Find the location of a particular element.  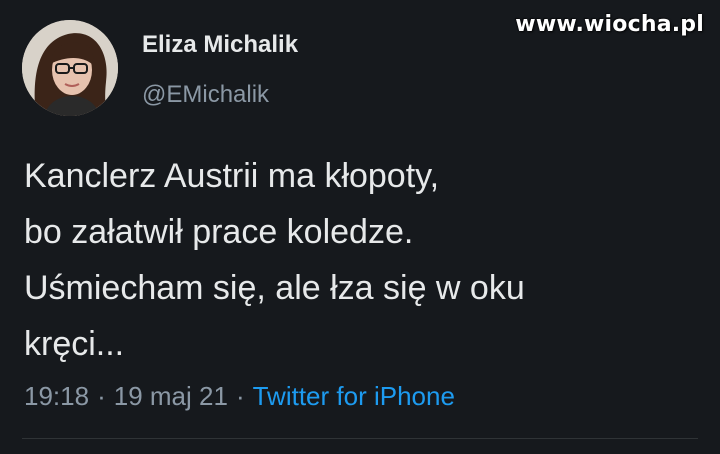

avatar is located at coordinates (70, 68).